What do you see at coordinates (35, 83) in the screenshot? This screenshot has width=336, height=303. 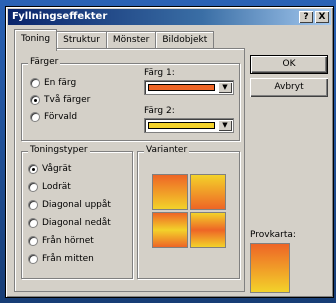 I see `radio-en-farg-dot` at bounding box center [35, 83].